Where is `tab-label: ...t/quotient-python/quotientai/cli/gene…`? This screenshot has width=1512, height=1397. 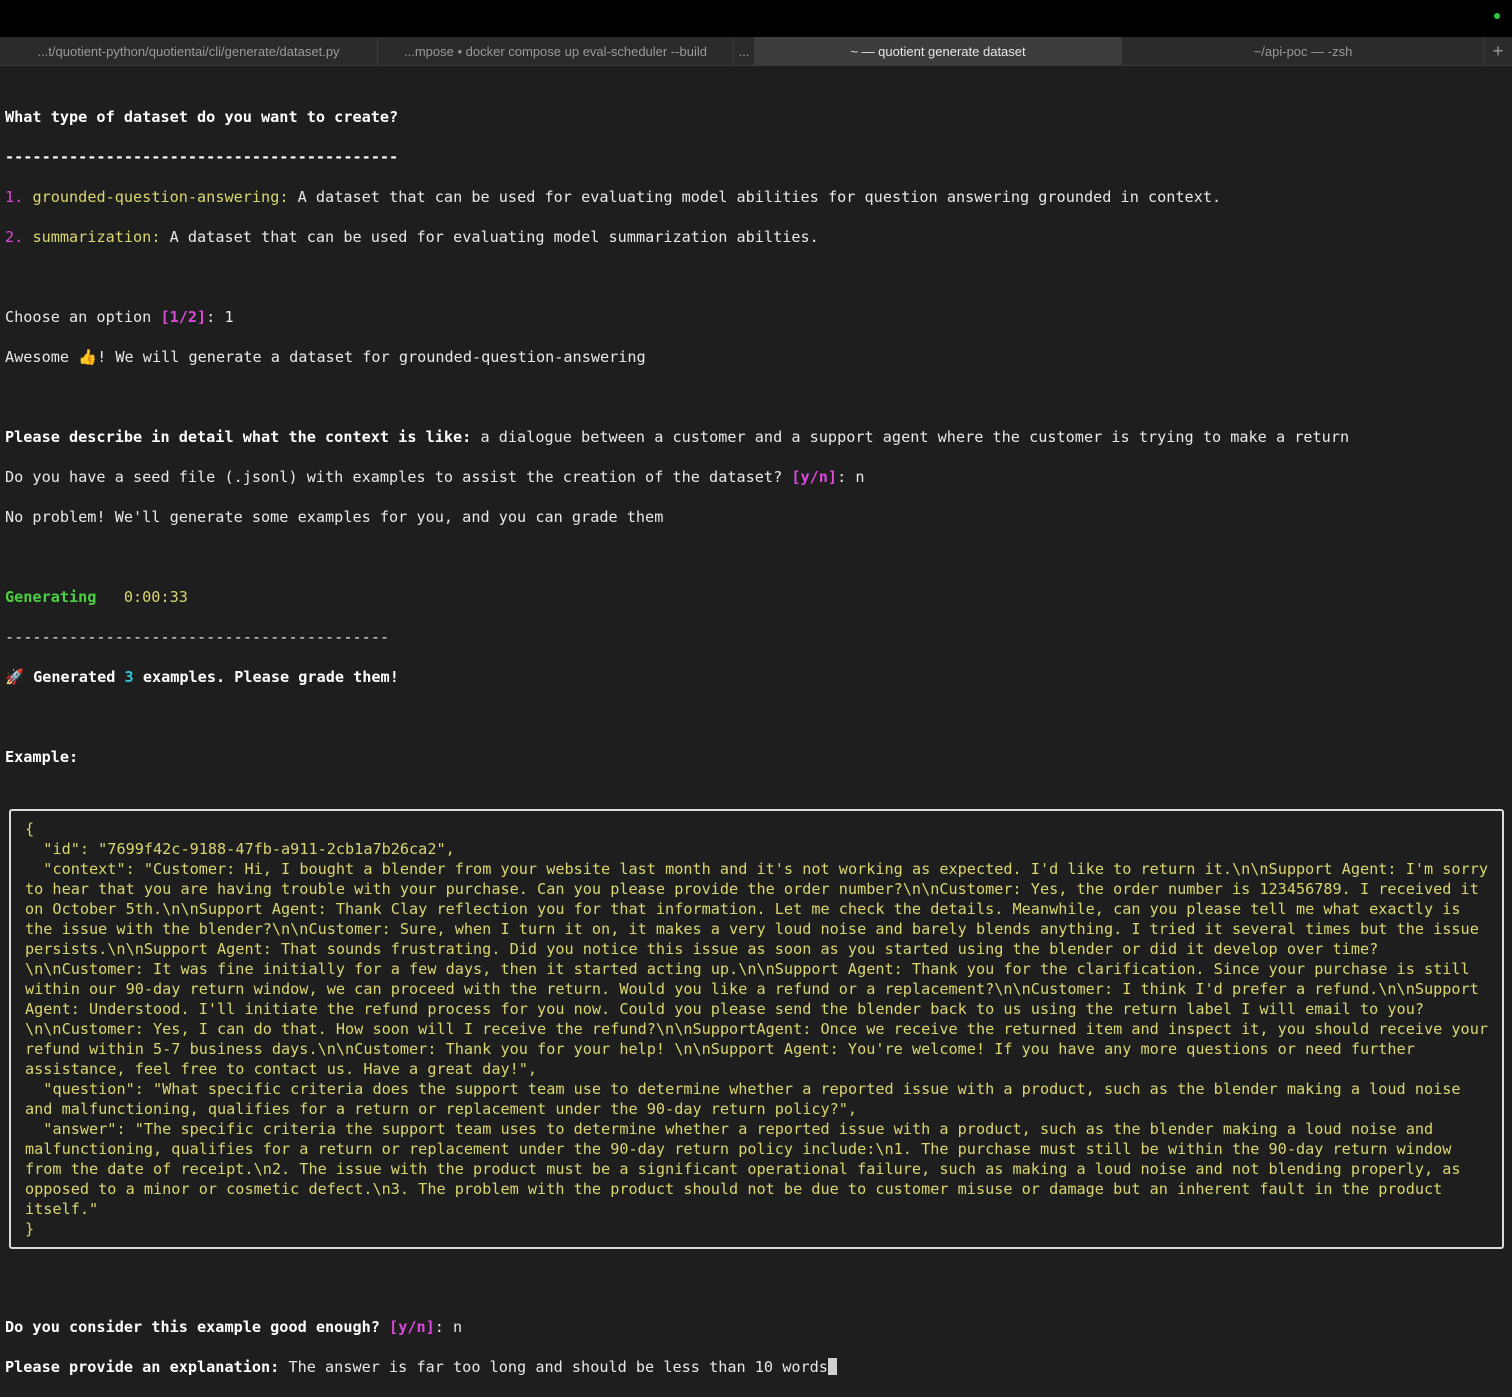
tab-label: ...t/quotient-python/quotientai/cli/gene… is located at coordinates (188, 51).